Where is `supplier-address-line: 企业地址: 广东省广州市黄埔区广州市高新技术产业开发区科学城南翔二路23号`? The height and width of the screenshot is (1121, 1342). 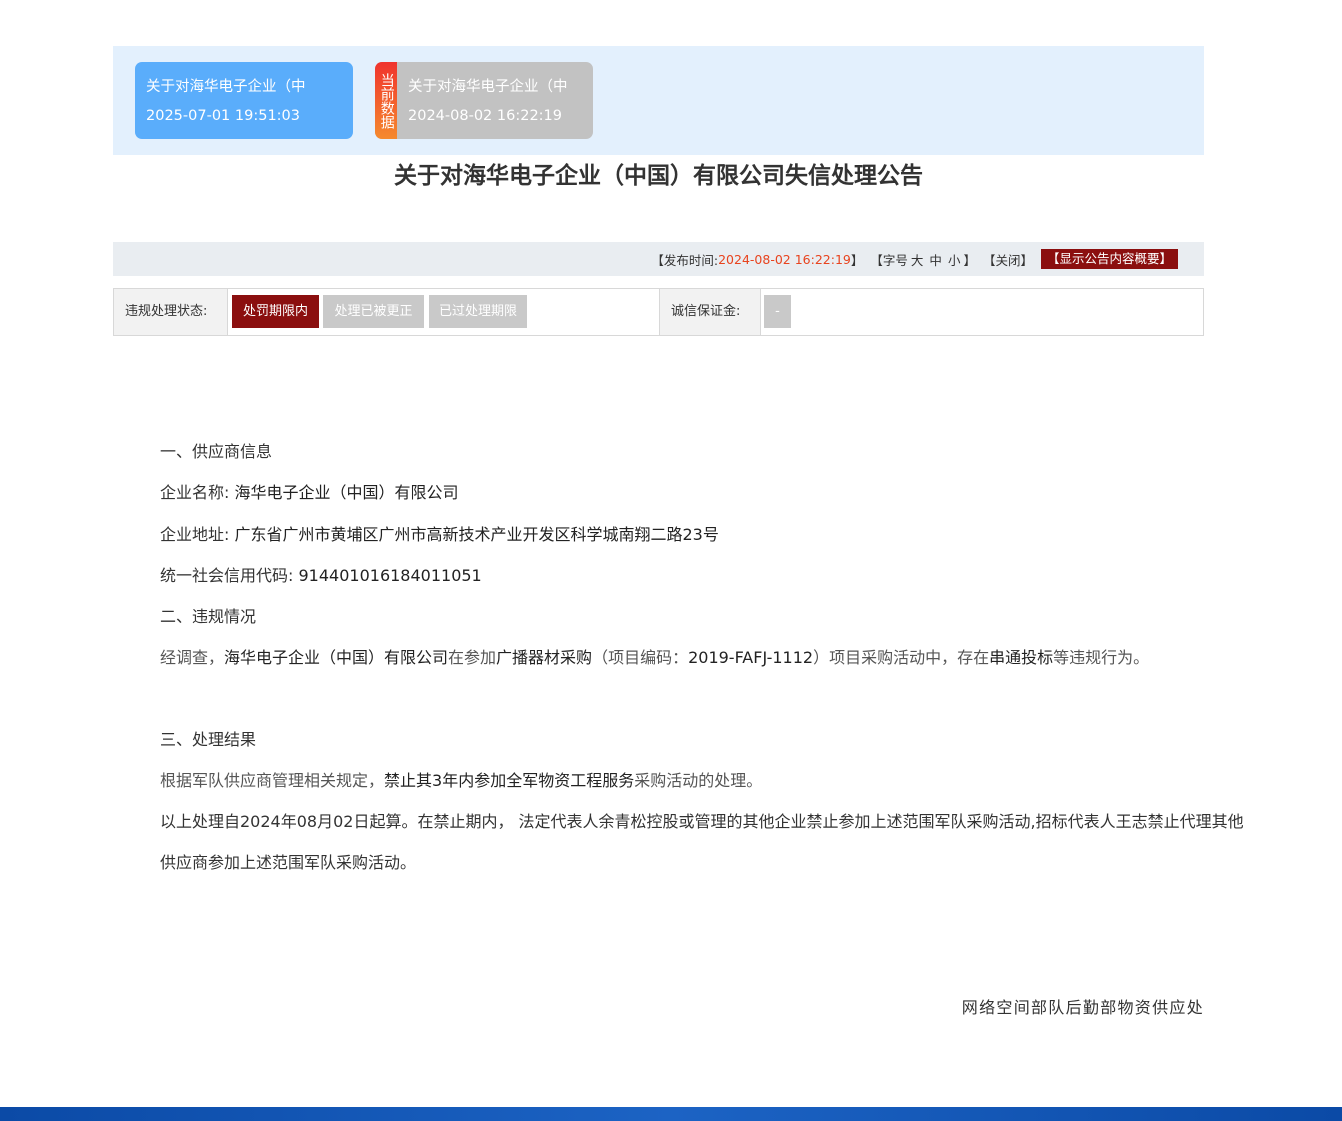 supplier-address-line: 企业地址: 广东省广州市黄埔区广州市高新技术产业开发区科学城南翔二路23号 is located at coordinates (682, 534).